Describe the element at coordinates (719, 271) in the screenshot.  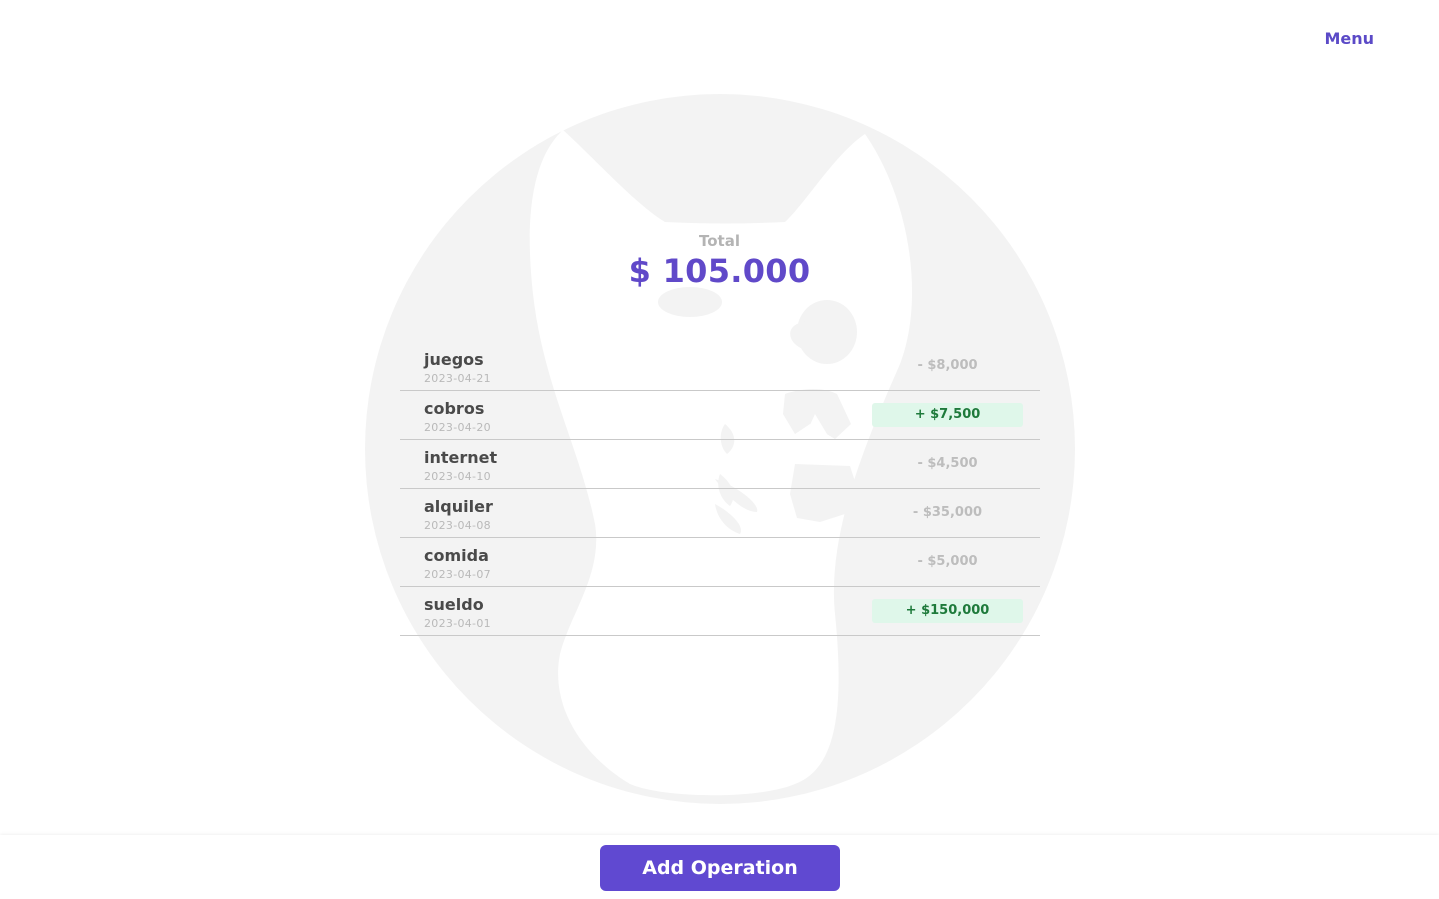
I see `total-value: $ 105.000` at that location.